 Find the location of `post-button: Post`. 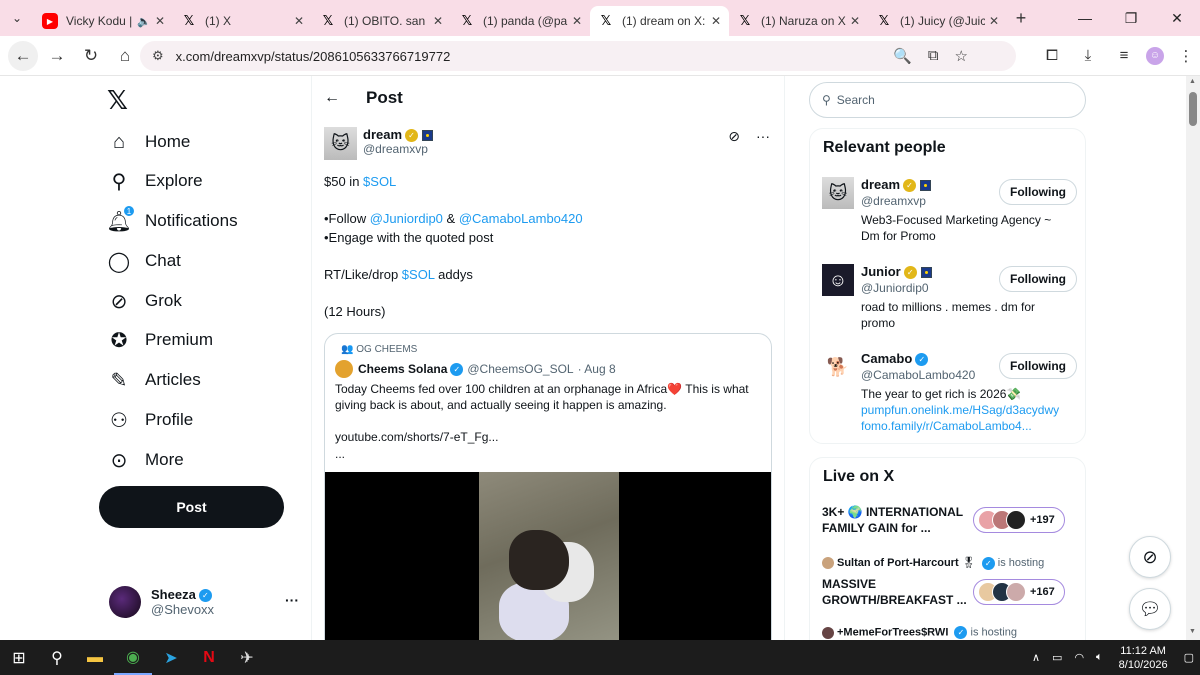

post-button: Post is located at coordinates (191, 507).